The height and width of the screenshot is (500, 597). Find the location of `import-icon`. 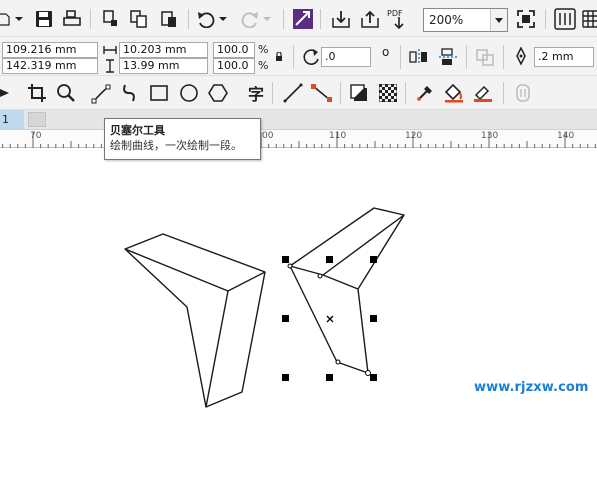

import-icon is located at coordinates (111, 19).